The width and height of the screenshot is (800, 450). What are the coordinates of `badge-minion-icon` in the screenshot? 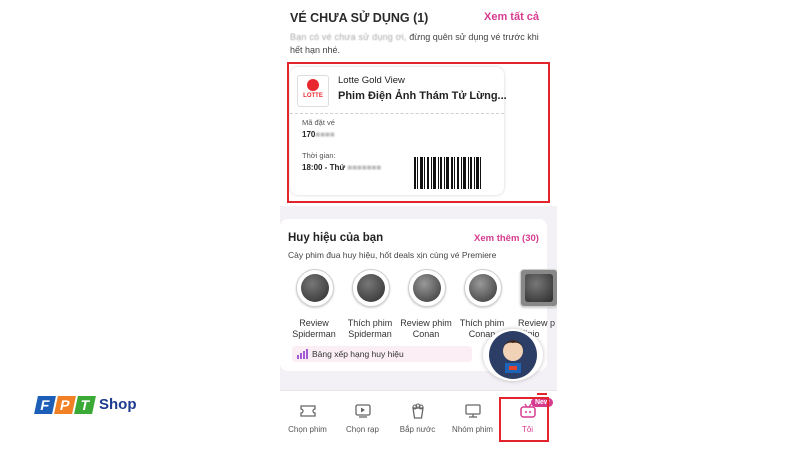 It's located at (538, 288).